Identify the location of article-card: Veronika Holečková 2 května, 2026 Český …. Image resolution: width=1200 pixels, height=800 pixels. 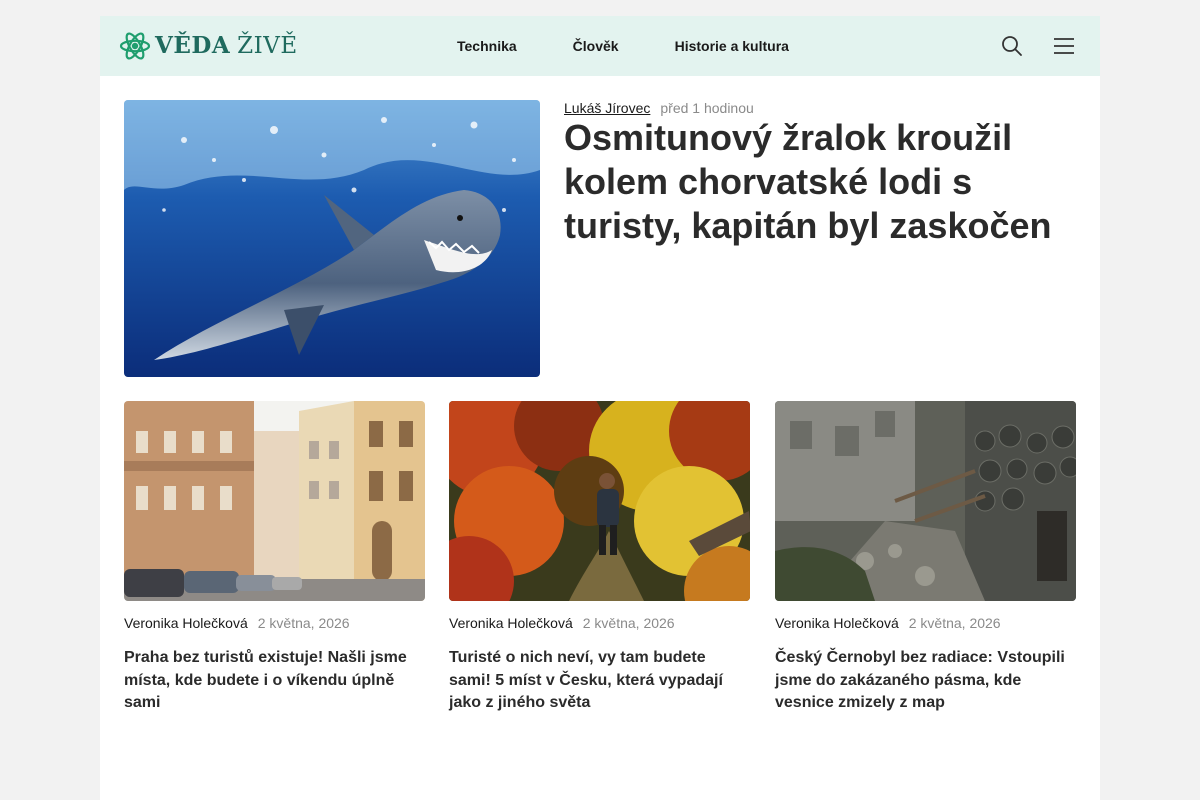
(925, 561).